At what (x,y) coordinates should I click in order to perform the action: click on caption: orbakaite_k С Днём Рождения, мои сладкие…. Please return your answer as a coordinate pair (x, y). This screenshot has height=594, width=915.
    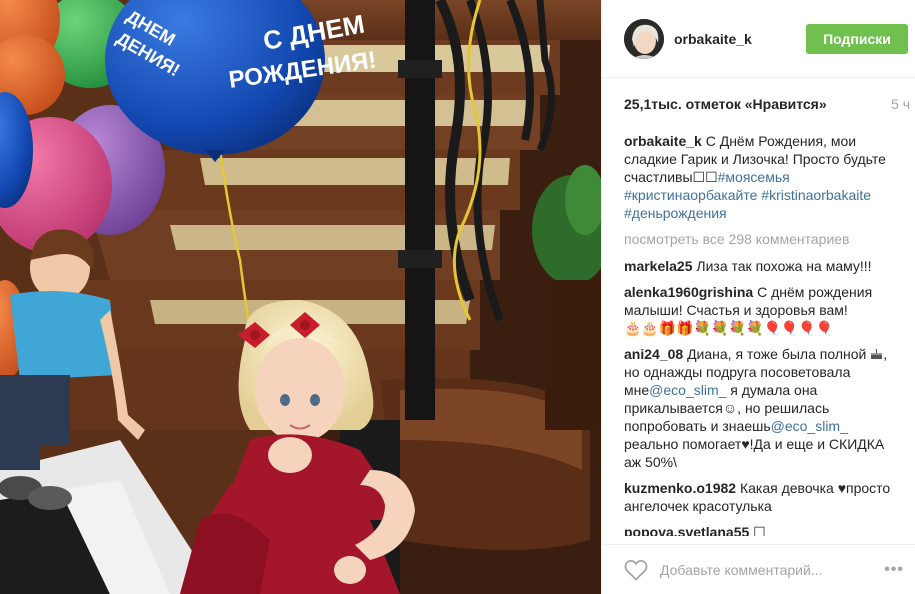
    Looking at the image, I should click on (762, 177).